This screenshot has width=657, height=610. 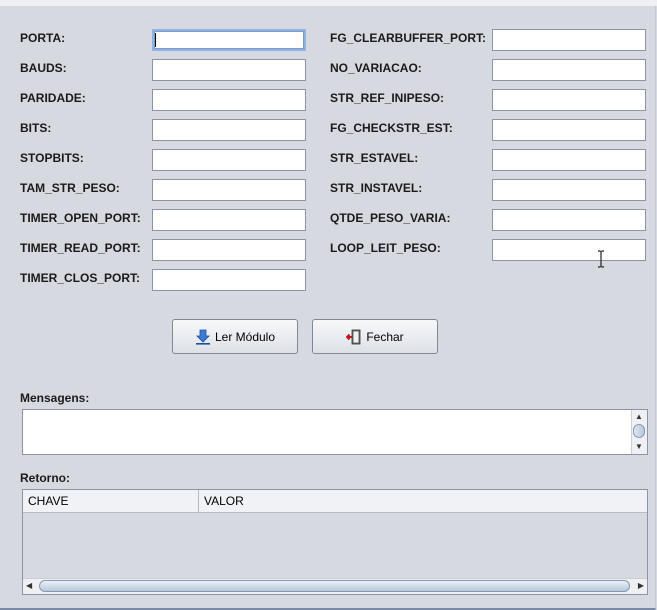 I want to click on horizontal-scroll-thumb, so click(x=334, y=586).